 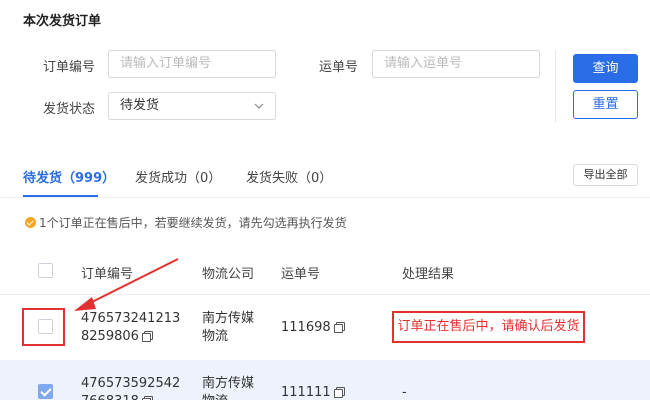 What do you see at coordinates (192, 64) in the screenshot?
I see `order-no-input: 请输入订单编号` at bounding box center [192, 64].